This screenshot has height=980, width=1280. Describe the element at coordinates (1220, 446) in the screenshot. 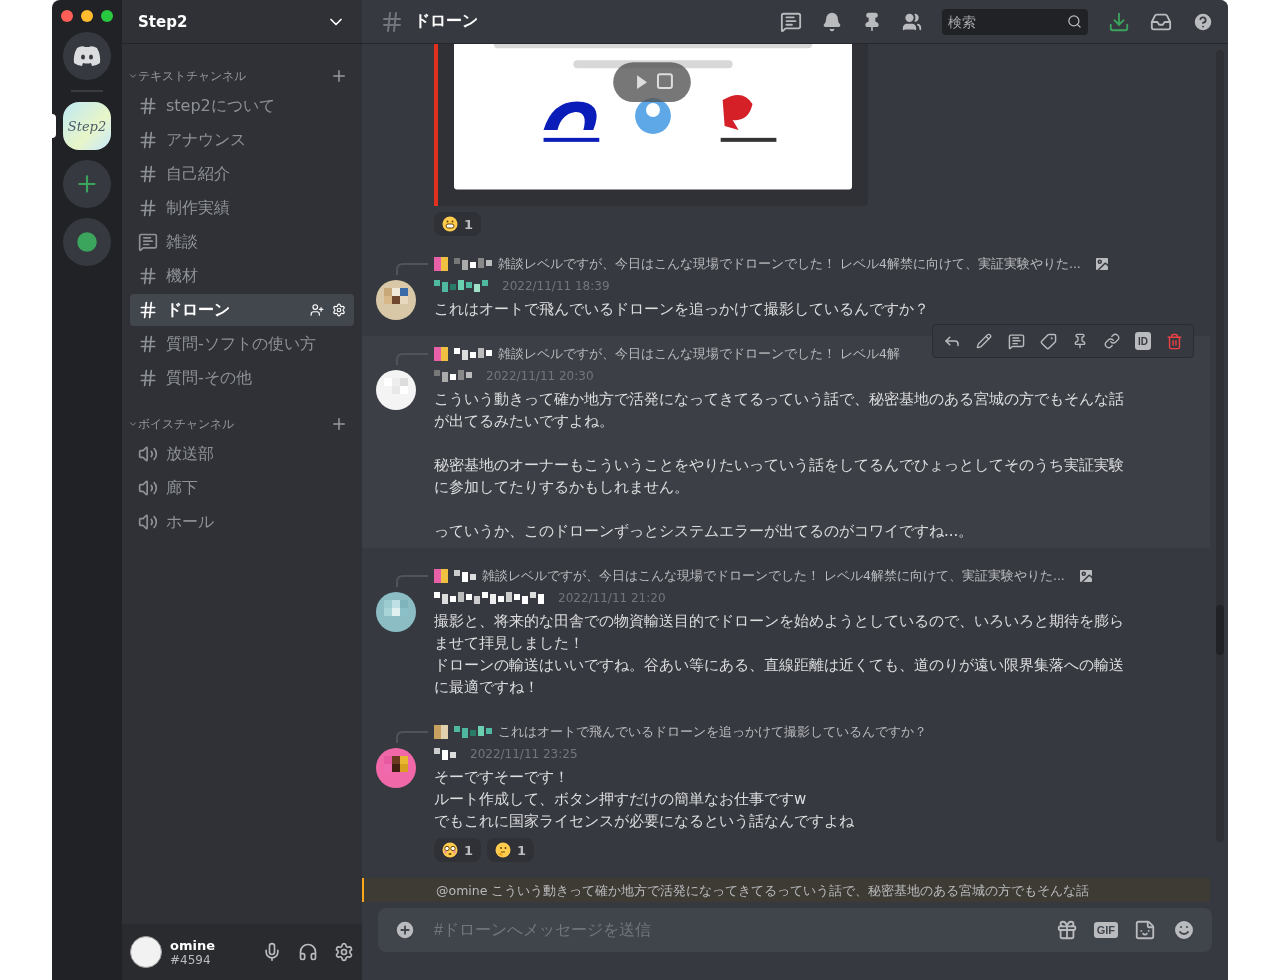

I see `scrollbar` at that location.